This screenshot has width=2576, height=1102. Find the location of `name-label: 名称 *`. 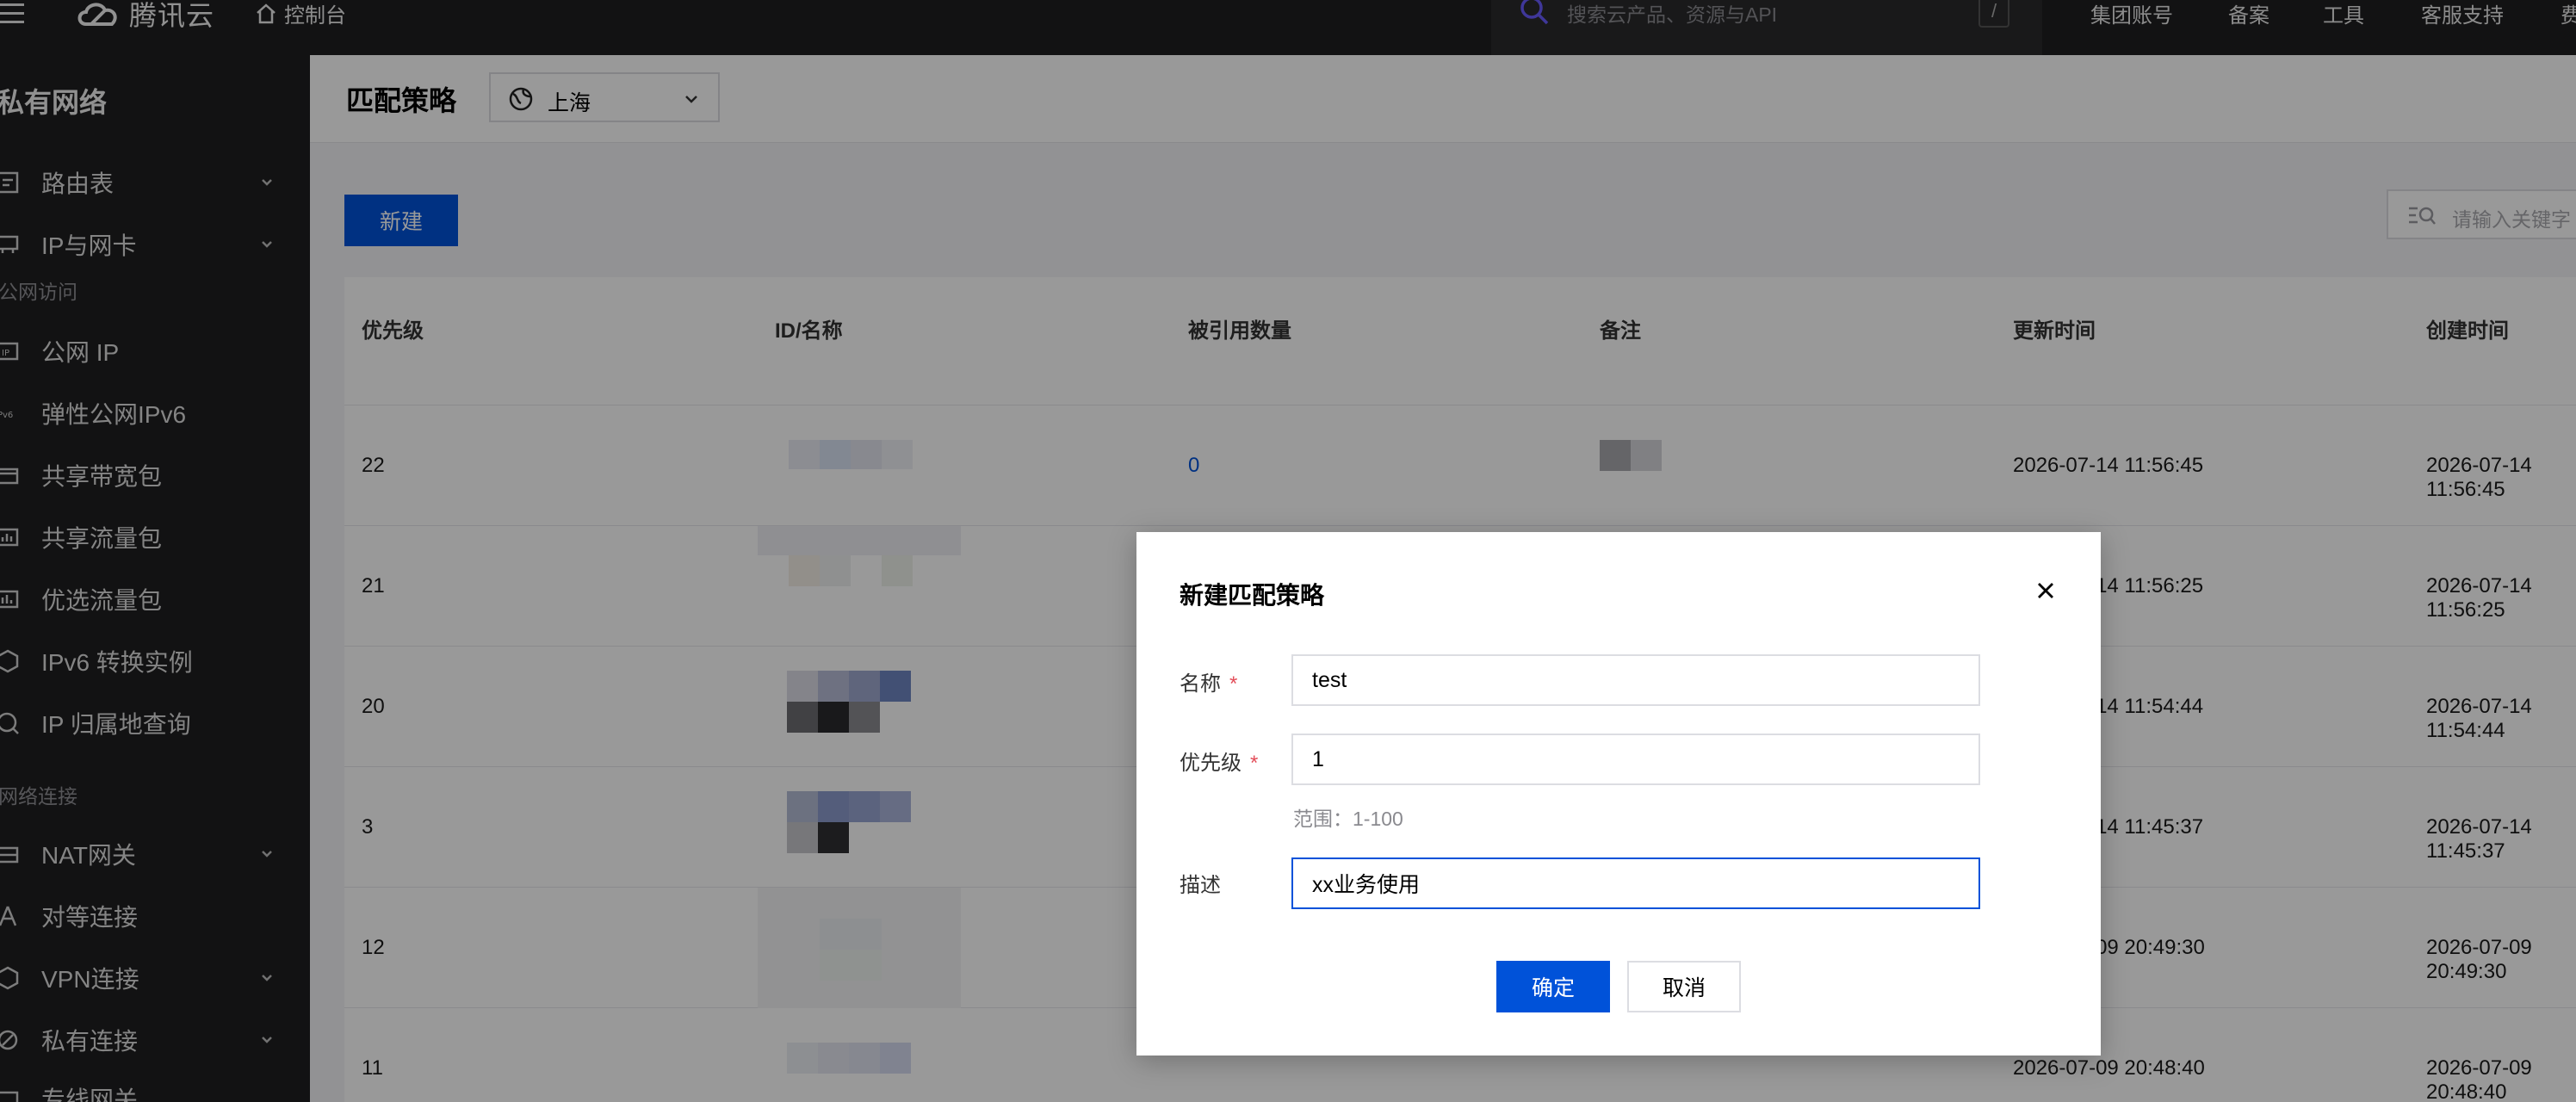

name-label: 名称 * is located at coordinates (1208, 681).